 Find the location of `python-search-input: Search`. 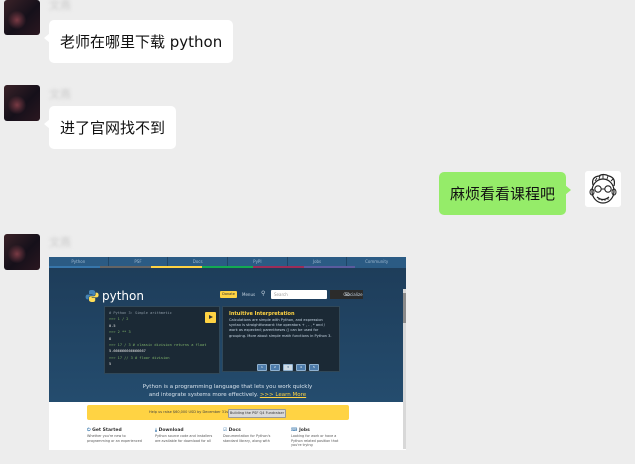

python-search-input: Search is located at coordinates (299, 294).